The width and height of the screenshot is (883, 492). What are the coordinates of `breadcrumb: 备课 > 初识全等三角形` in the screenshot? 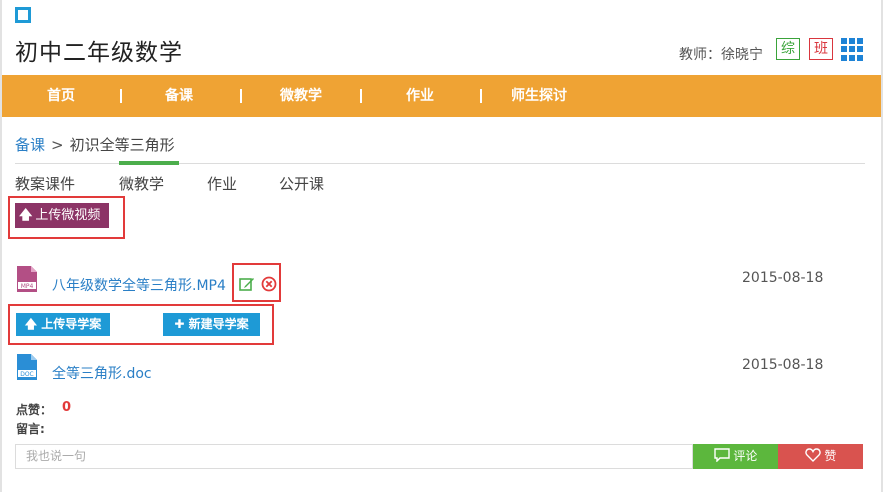 It's located at (95, 144).